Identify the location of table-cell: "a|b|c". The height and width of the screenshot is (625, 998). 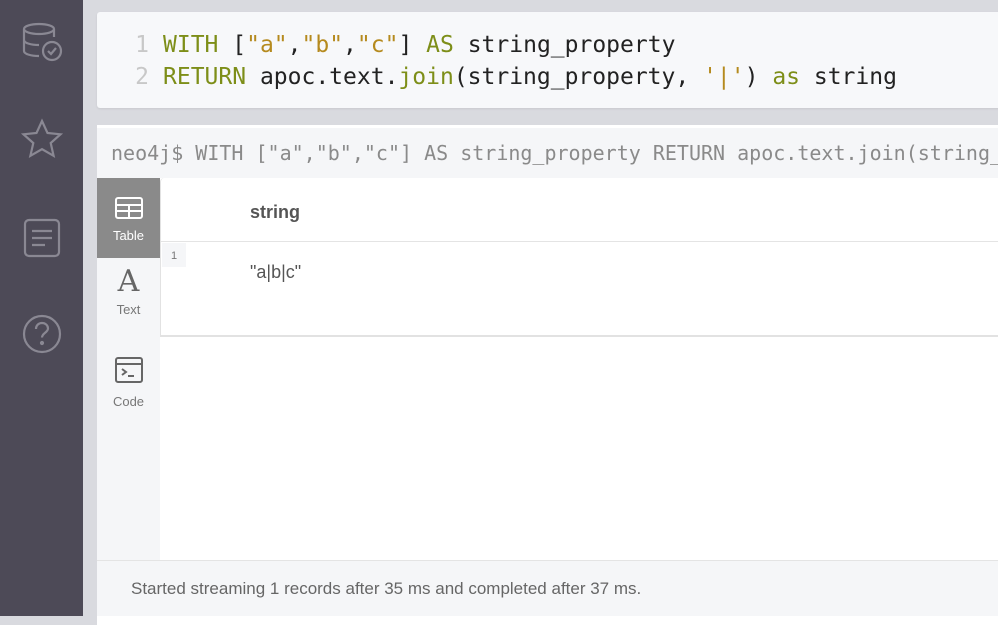
(276, 272).